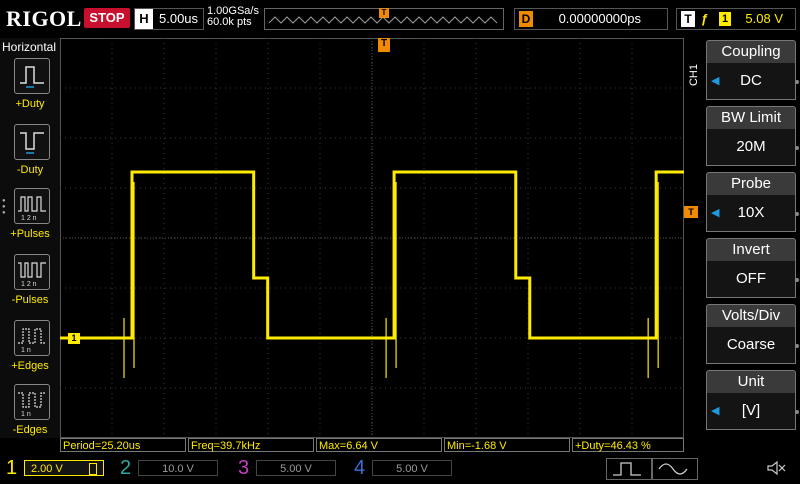 The height and width of the screenshot is (484, 800). I want to click on math-sine-button, so click(675, 469).